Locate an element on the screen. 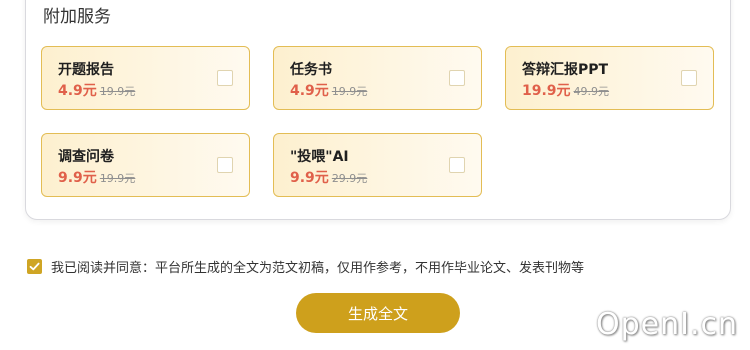 This screenshot has height=350, width=750. price-row: 9.9元 19.9元 is located at coordinates (96, 178).